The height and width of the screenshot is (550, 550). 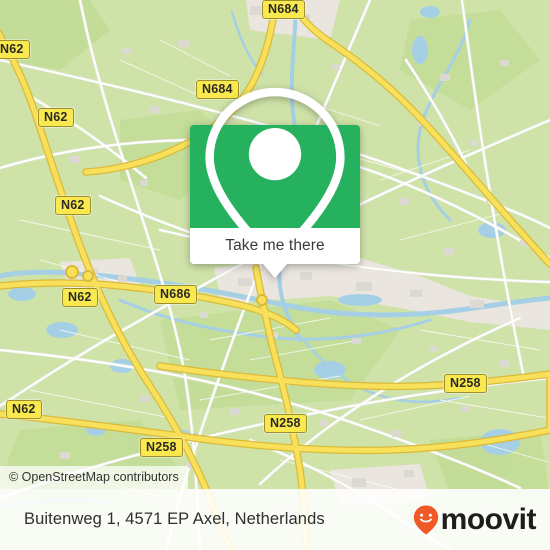 What do you see at coordinates (275, 245) in the screenshot?
I see `take-me-there-label: Take me there` at bounding box center [275, 245].